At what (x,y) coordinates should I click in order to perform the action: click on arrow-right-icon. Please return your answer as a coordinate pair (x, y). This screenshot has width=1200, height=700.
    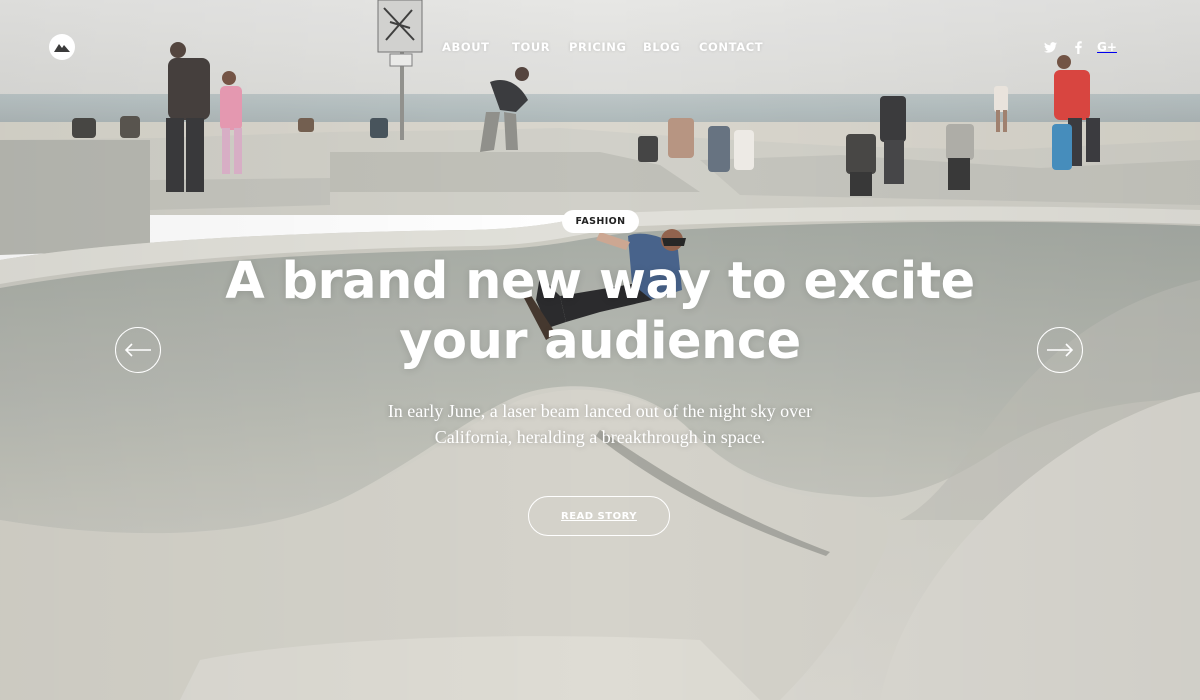
    Looking at the image, I should click on (1060, 350).